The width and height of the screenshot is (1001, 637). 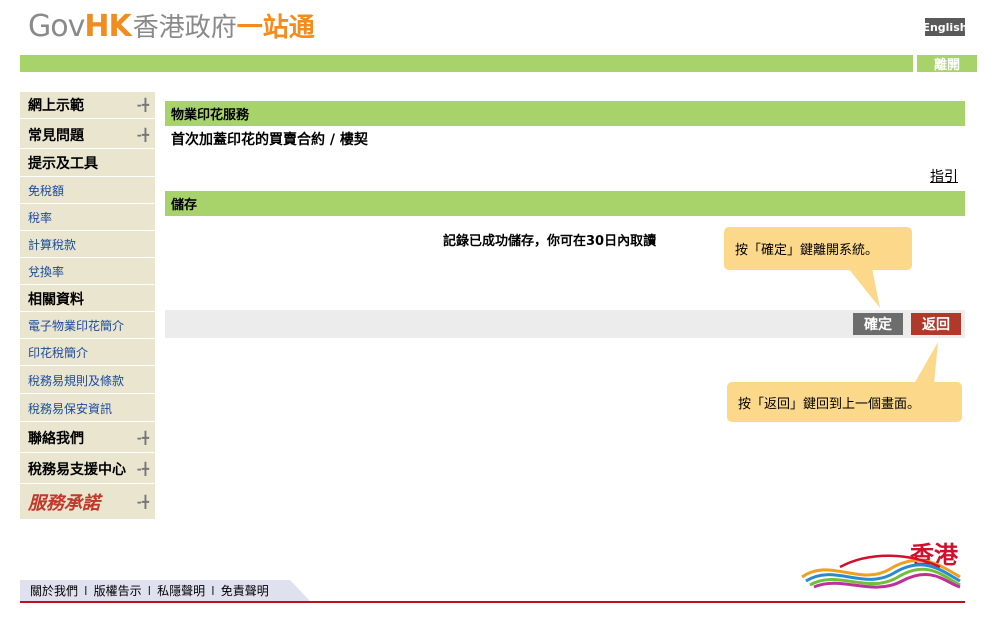 I want to click on sidebar-item-faq: 常見問題 -╋, so click(x=87, y=135).